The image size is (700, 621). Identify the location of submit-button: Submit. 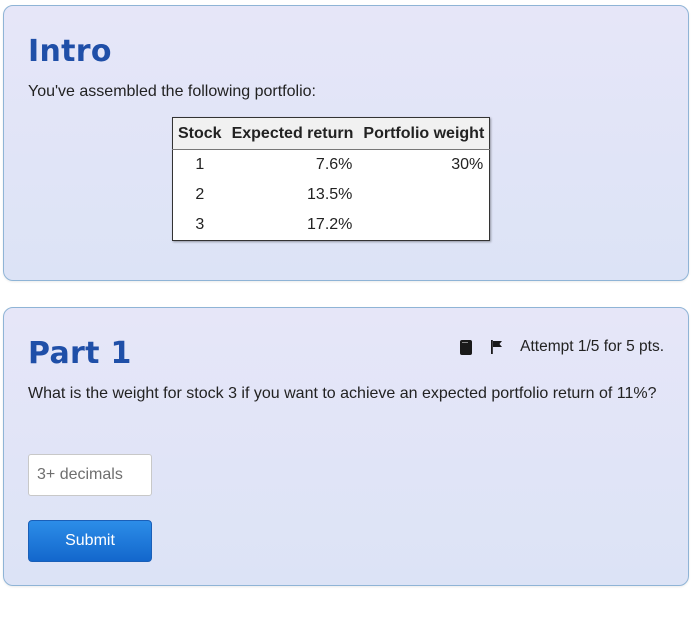
(90, 541).